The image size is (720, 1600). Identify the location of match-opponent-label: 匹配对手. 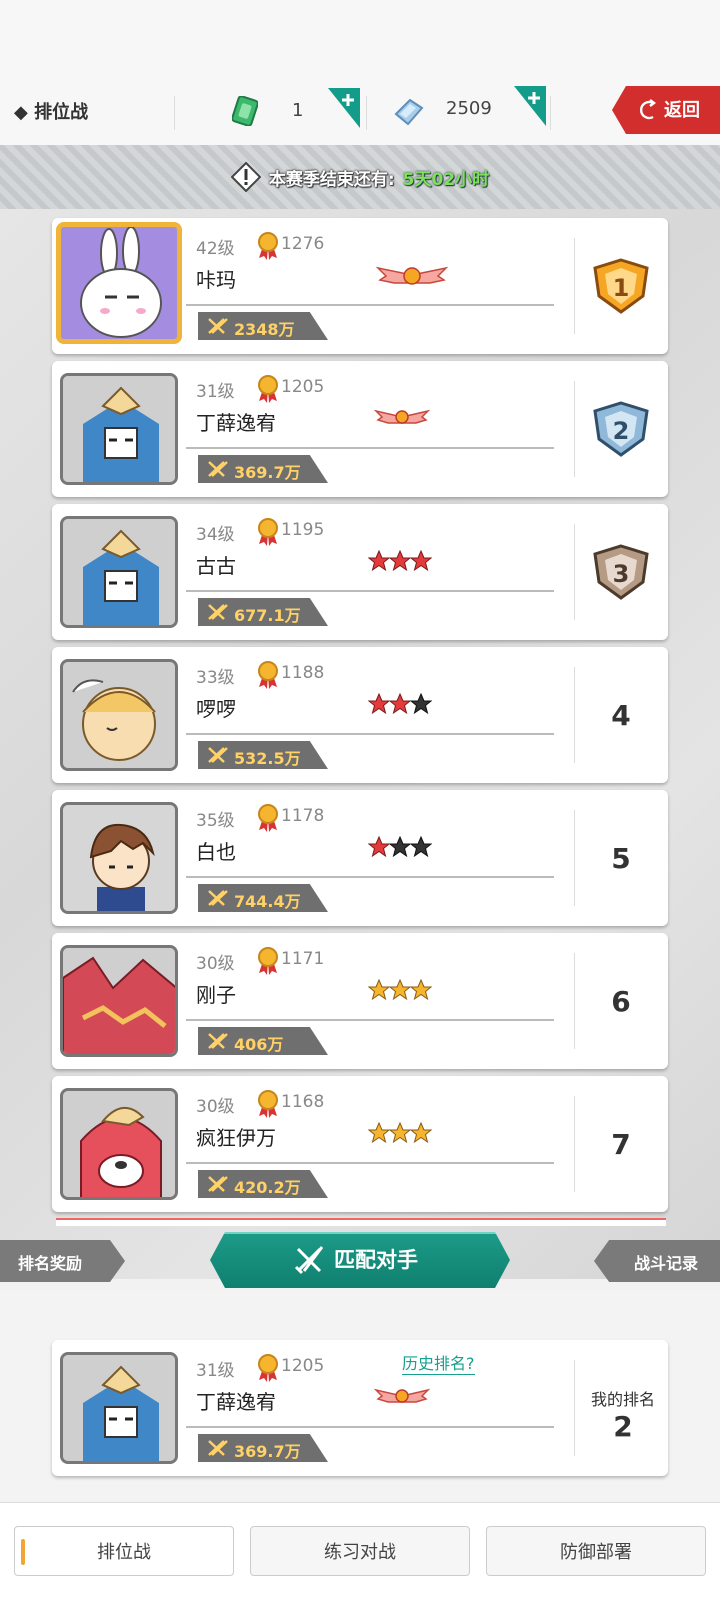
(376, 1260).